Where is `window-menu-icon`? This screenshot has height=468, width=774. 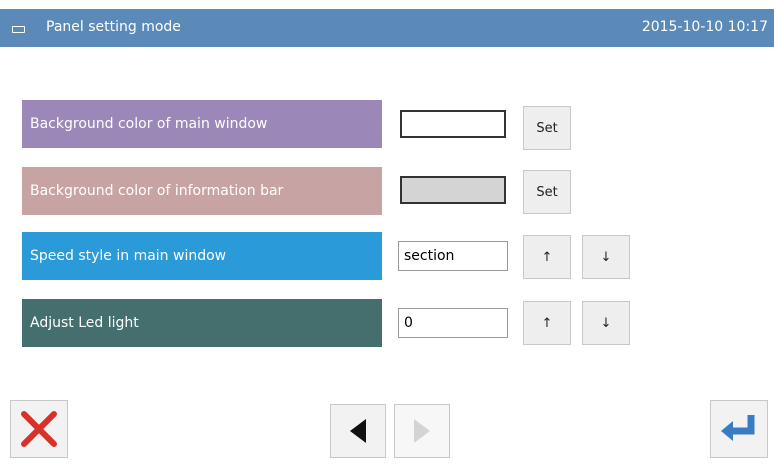 window-menu-icon is located at coordinates (18, 29).